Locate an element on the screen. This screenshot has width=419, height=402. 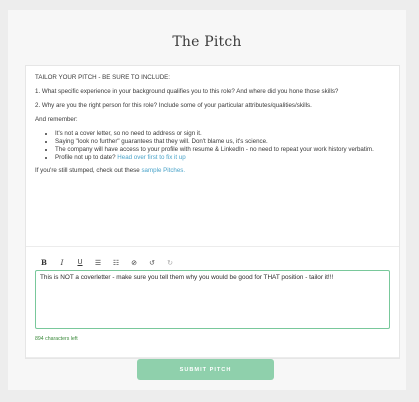
footer-divider is located at coordinates (212, 357).